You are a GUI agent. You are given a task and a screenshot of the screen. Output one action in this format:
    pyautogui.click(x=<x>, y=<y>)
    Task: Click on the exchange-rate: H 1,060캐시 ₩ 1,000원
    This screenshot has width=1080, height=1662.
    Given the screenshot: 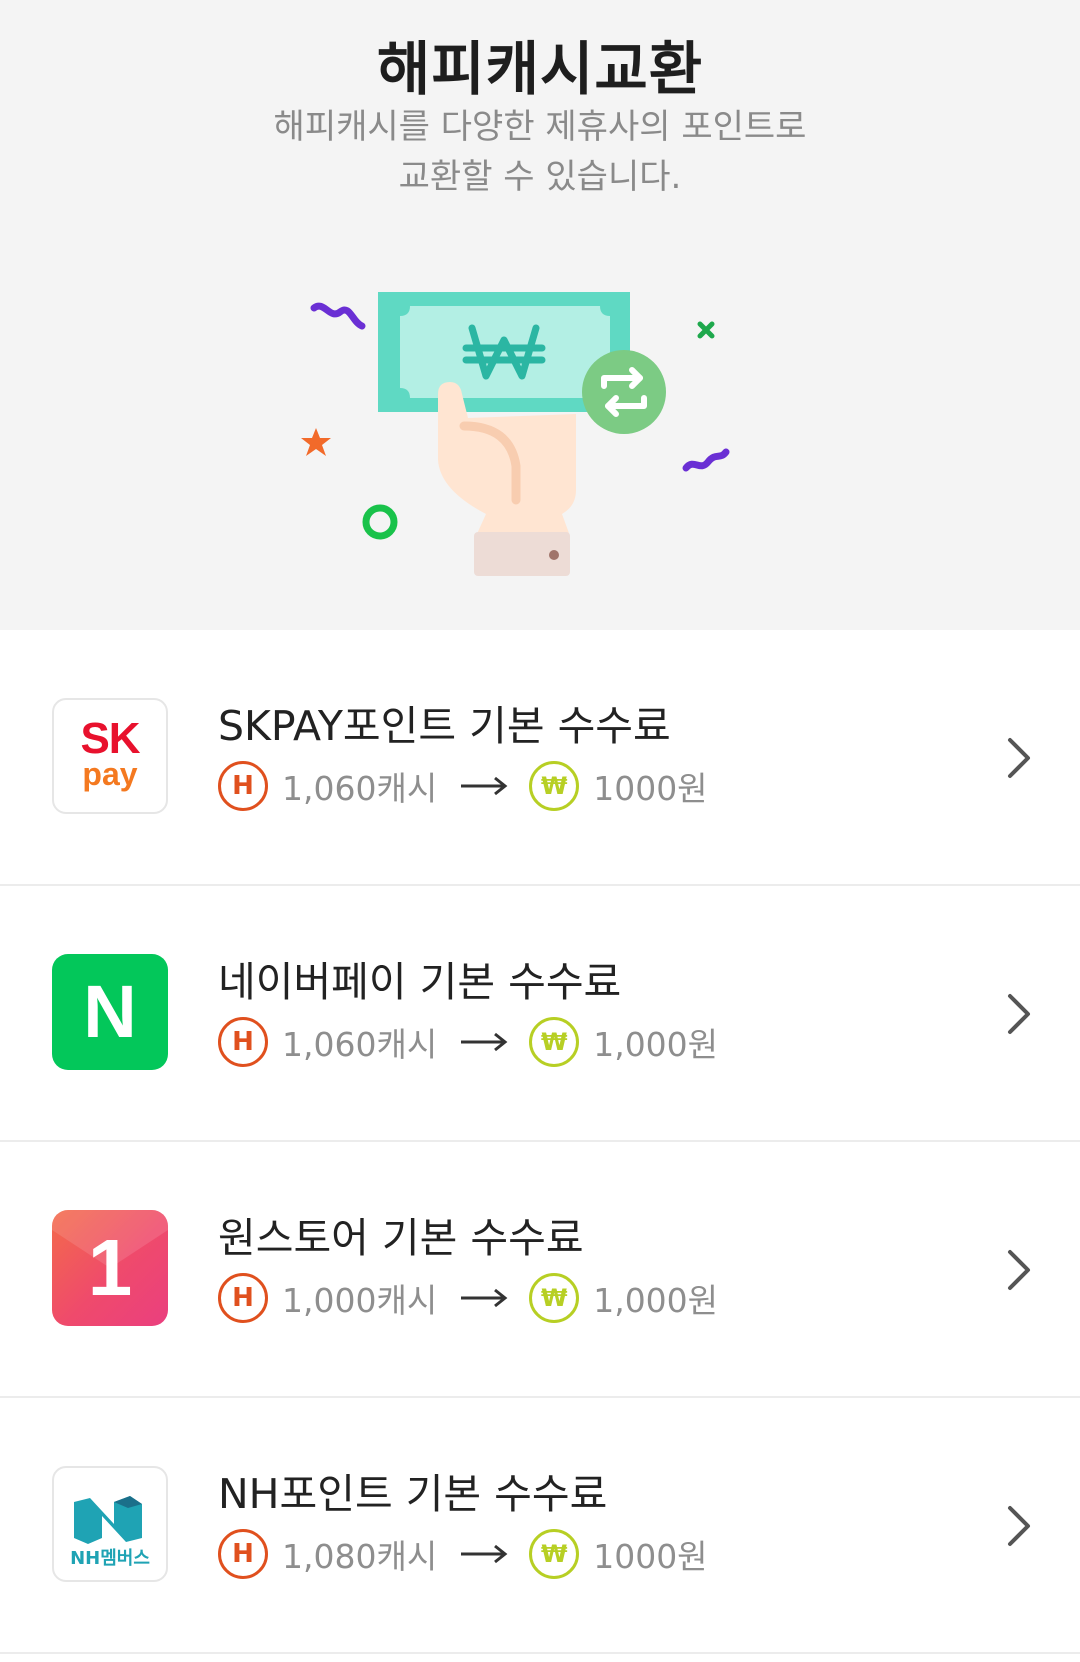 What is the action you would take?
    pyautogui.click(x=468, y=1042)
    